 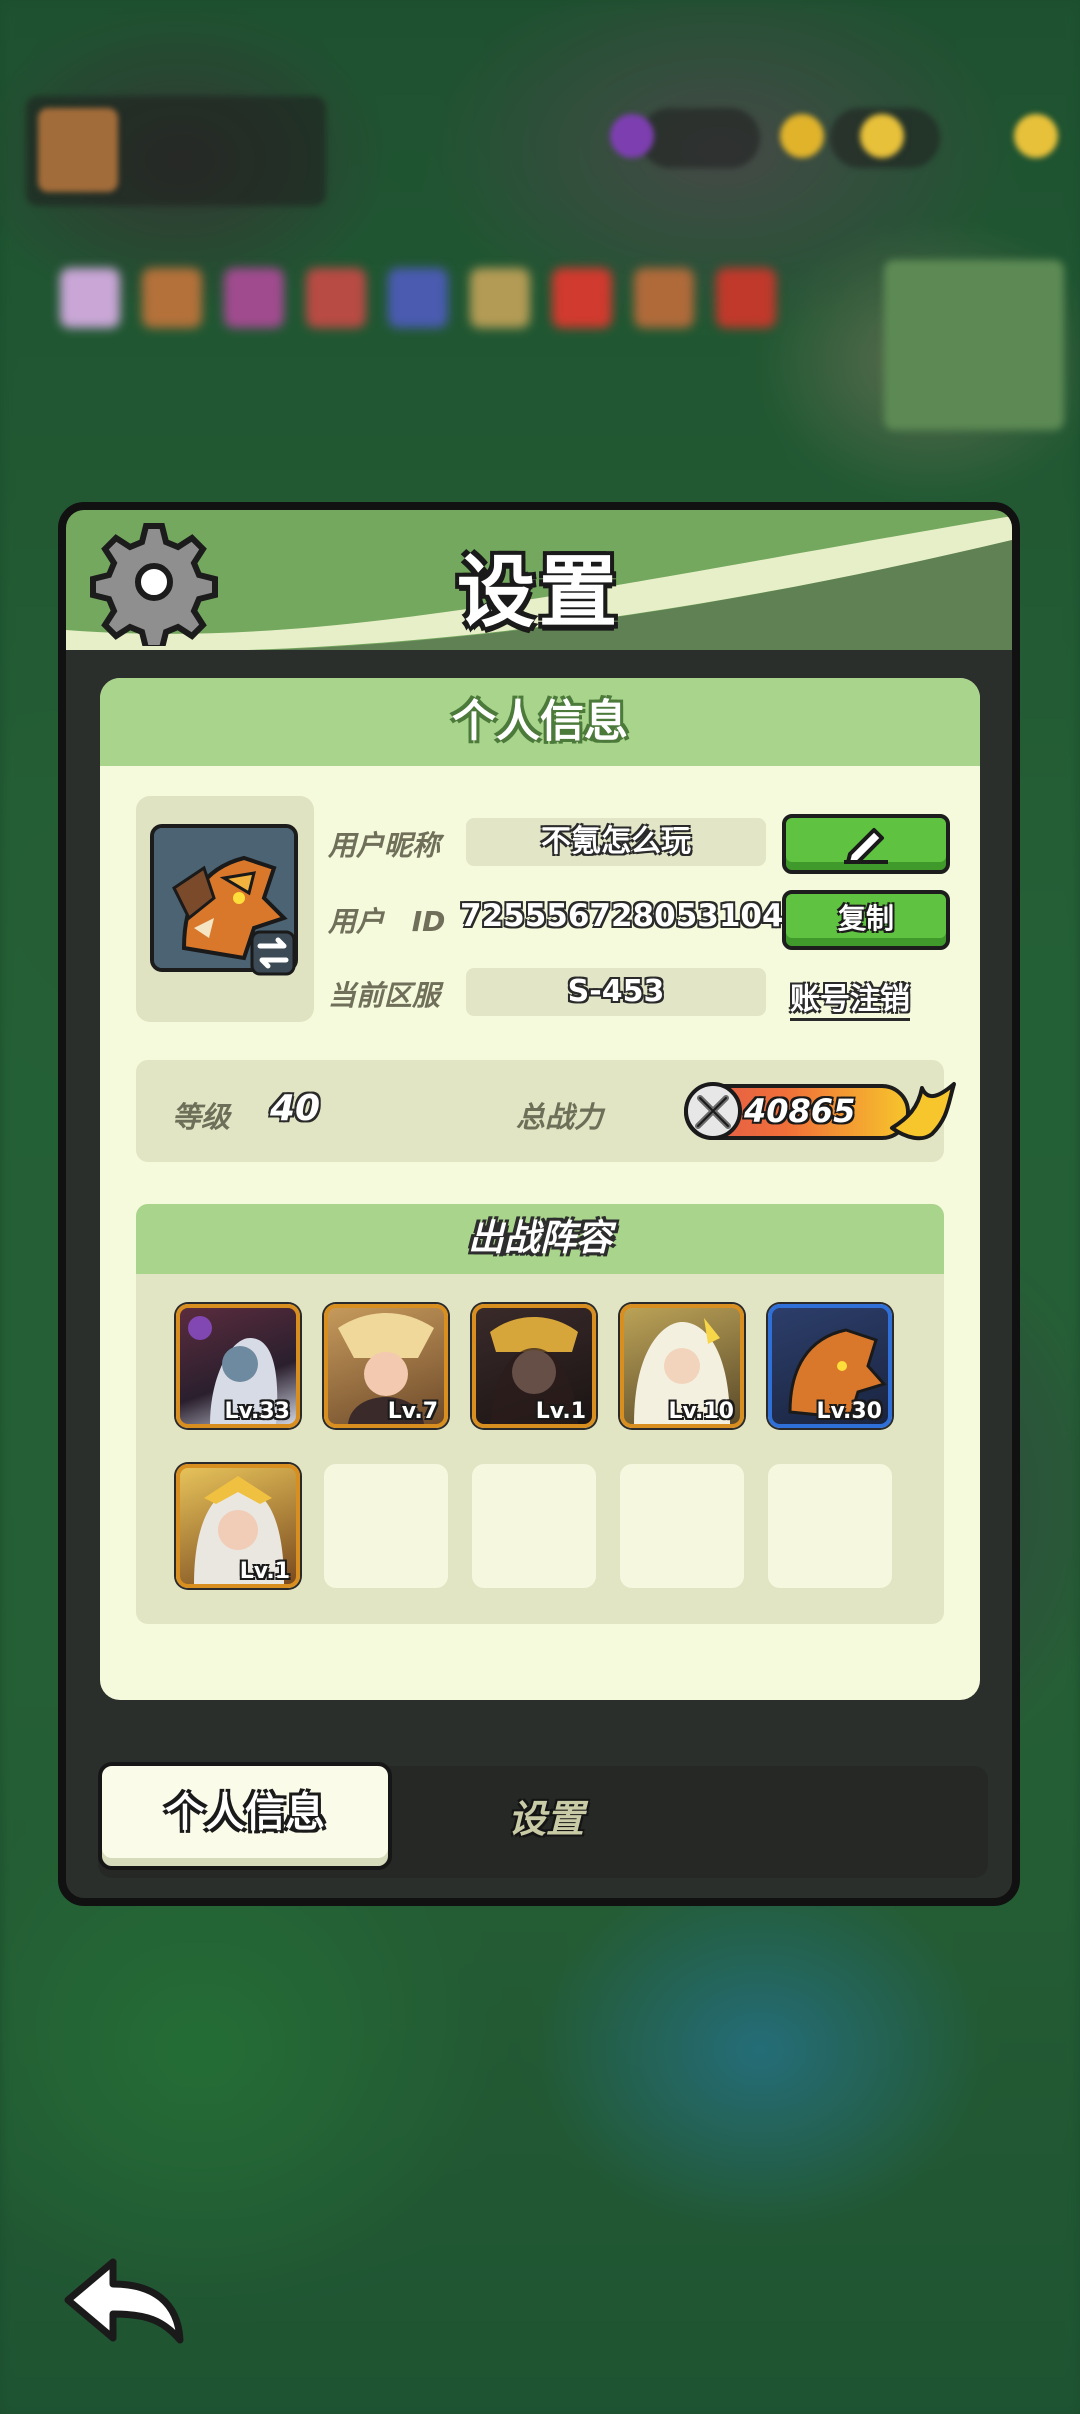 I want to click on power-label: 总战力, so click(x=560, y=1117).